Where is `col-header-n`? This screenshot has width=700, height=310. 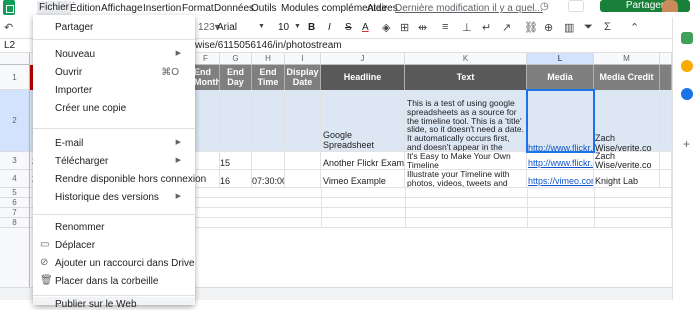
col-header-n is located at coordinates (666, 59).